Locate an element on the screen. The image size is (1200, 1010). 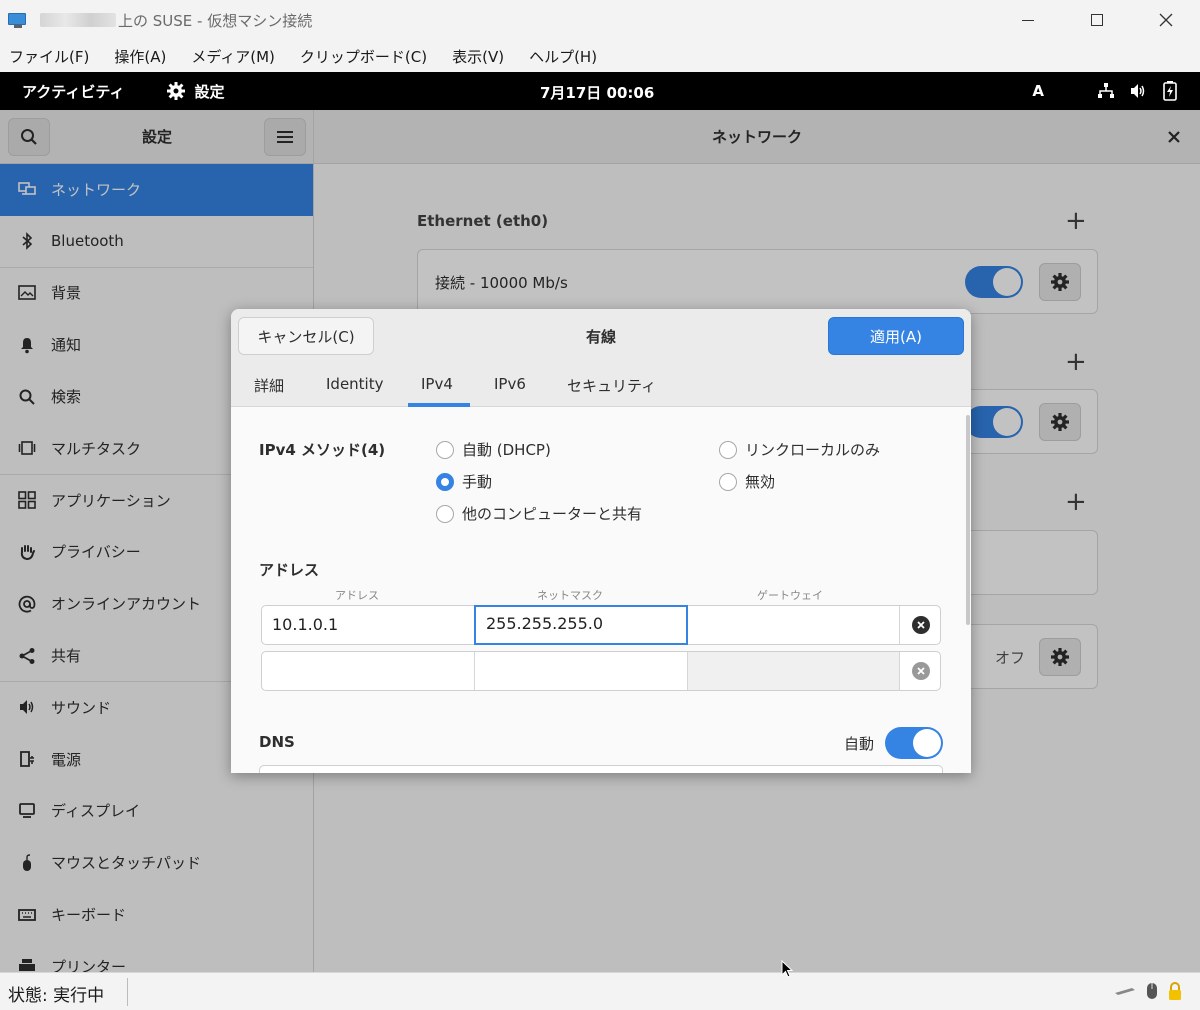
column-header-netmask: ネットマスク is located at coordinates (570, 595).